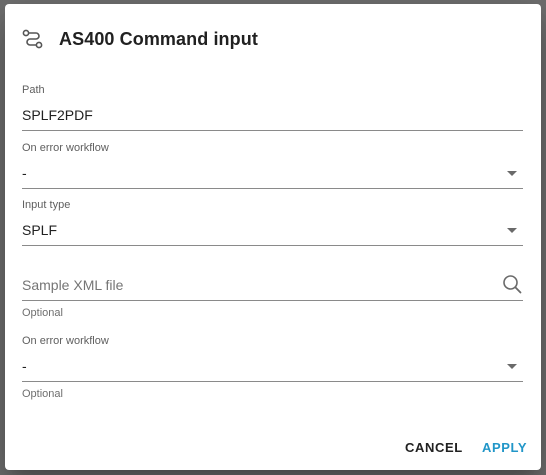 This screenshot has height=475, width=546. What do you see at coordinates (65, 148) in the screenshot?
I see `on-error-workflow-label: On error workflow` at bounding box center [65, 148].